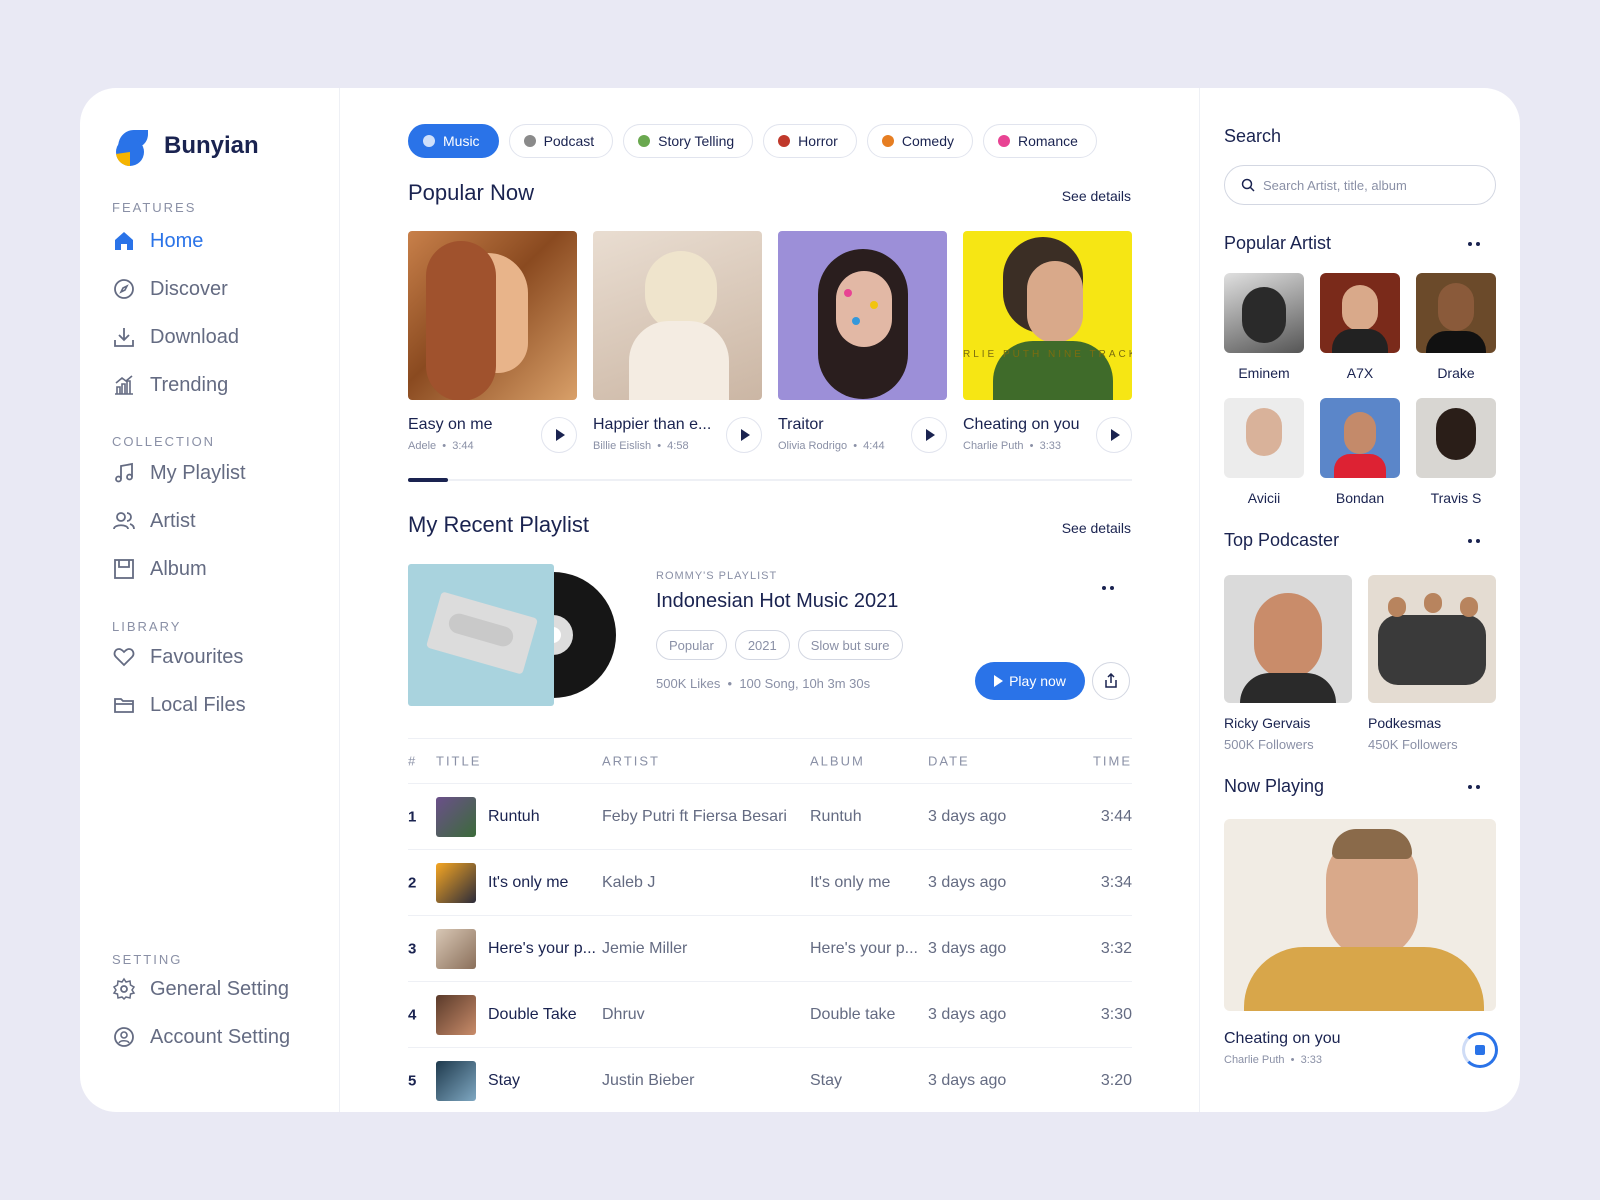 Image resolution: width=1600 pixels, height=1200 pixels. Describe the element at coordinates (1288, 663) in the screenshot. I see `podcaster-card: Ricky Gervais 500K Followers` at that location.